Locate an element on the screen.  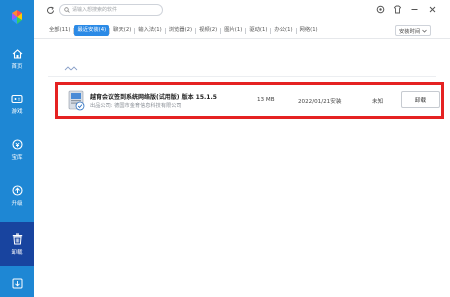
refresh-button is located at coordinates (50, 10).